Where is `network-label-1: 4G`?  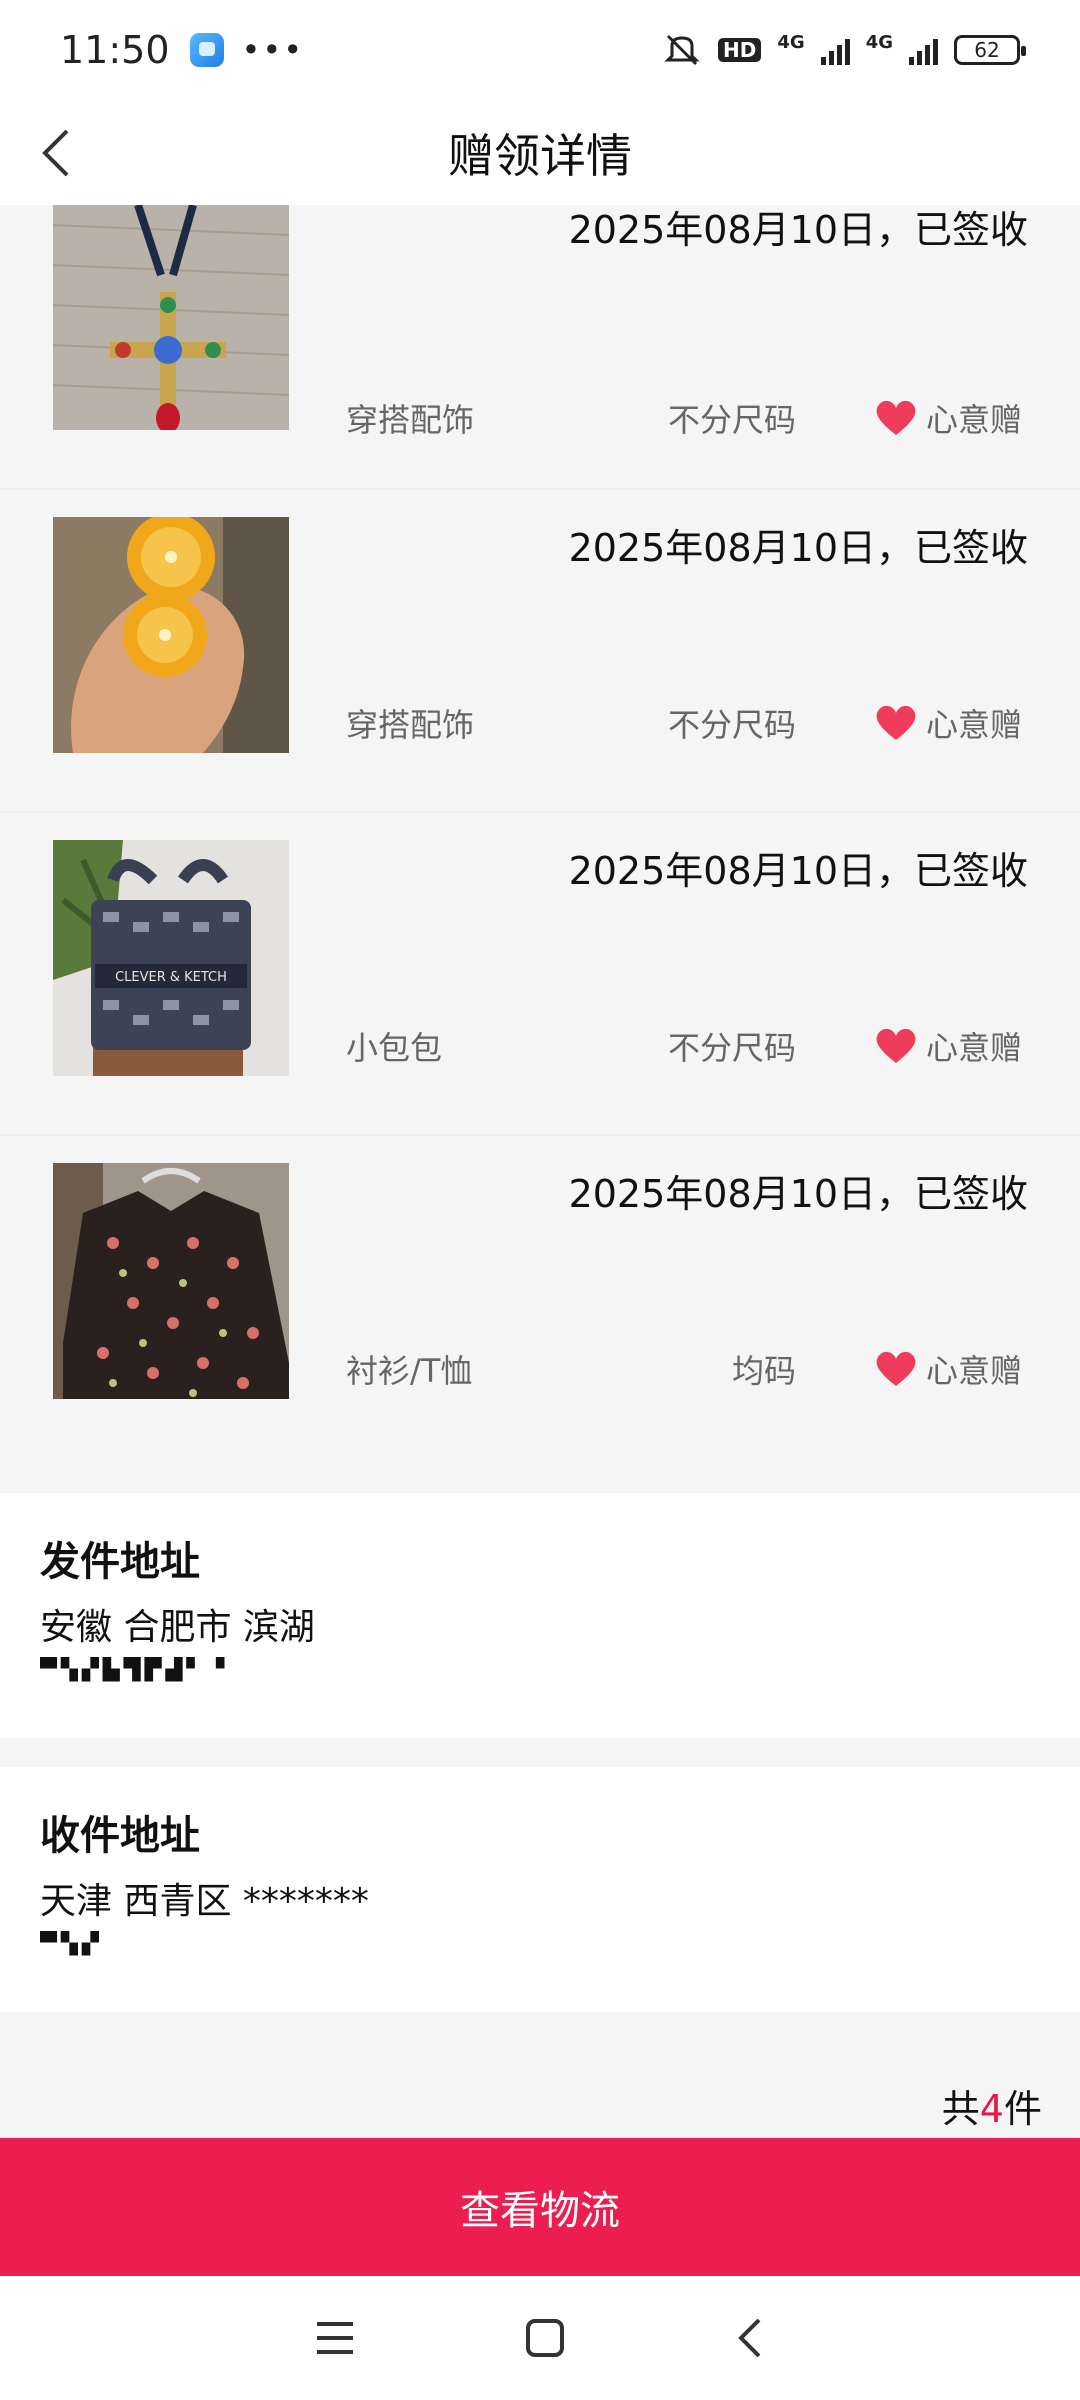 network-label-1: 4G is located at coordinates (791, 42).